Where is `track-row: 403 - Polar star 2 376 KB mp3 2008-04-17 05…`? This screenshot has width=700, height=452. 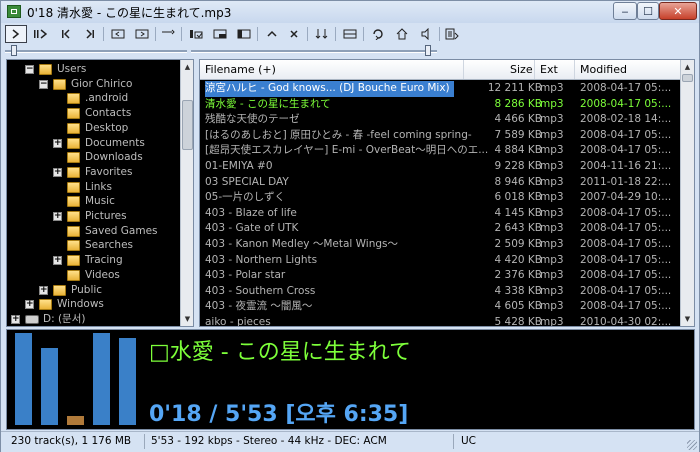
track-row: 403 - Polar star 2 376 KB mp3 2008-04-17 05… is located at coordinates (440, 276).